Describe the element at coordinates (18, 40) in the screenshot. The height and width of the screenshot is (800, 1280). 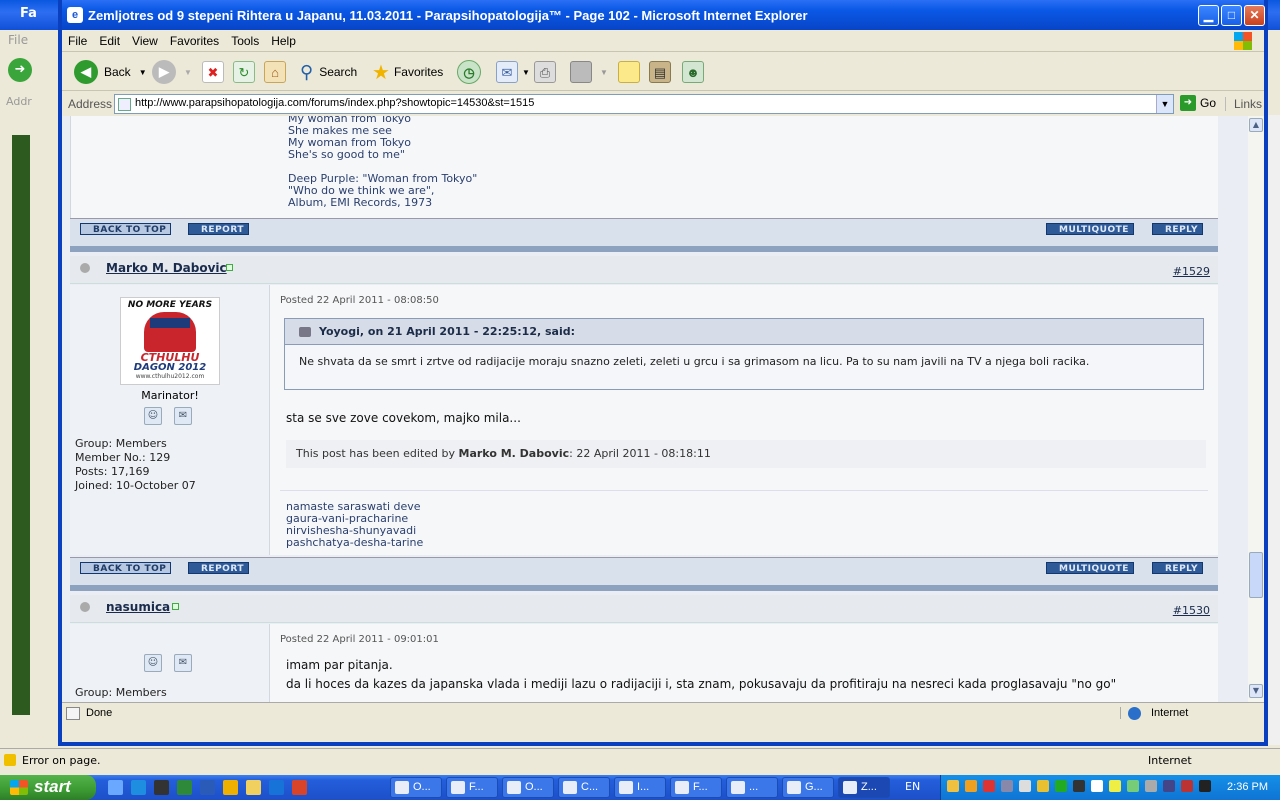
I see `background-menu-file: File` at that location.